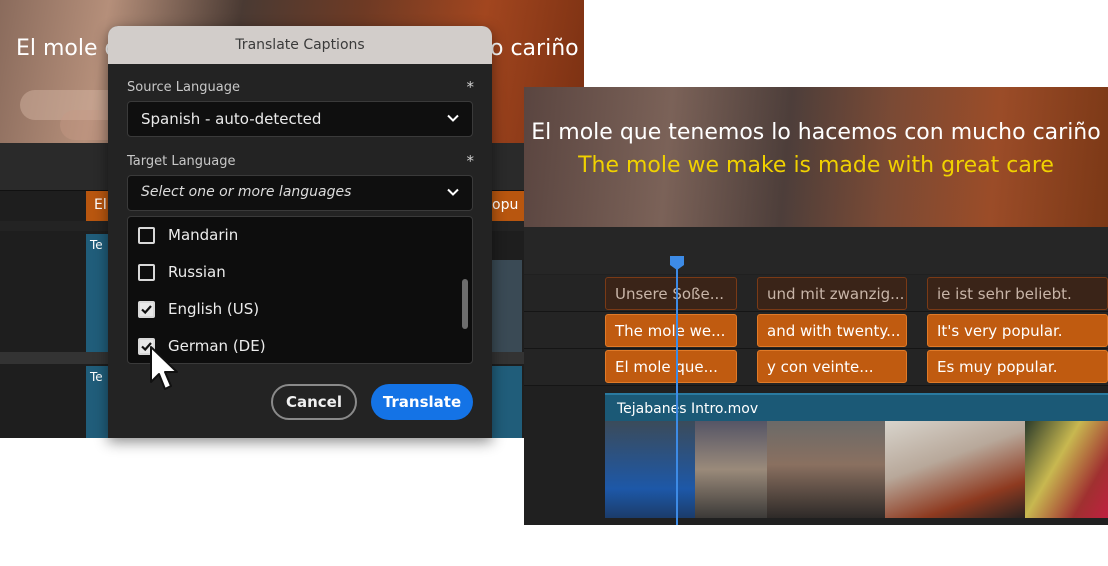  What do you see at coordinates (217, 346) in the screenshot?
I see `language-option-label: German (DE)` at bounding box center [217, 346].